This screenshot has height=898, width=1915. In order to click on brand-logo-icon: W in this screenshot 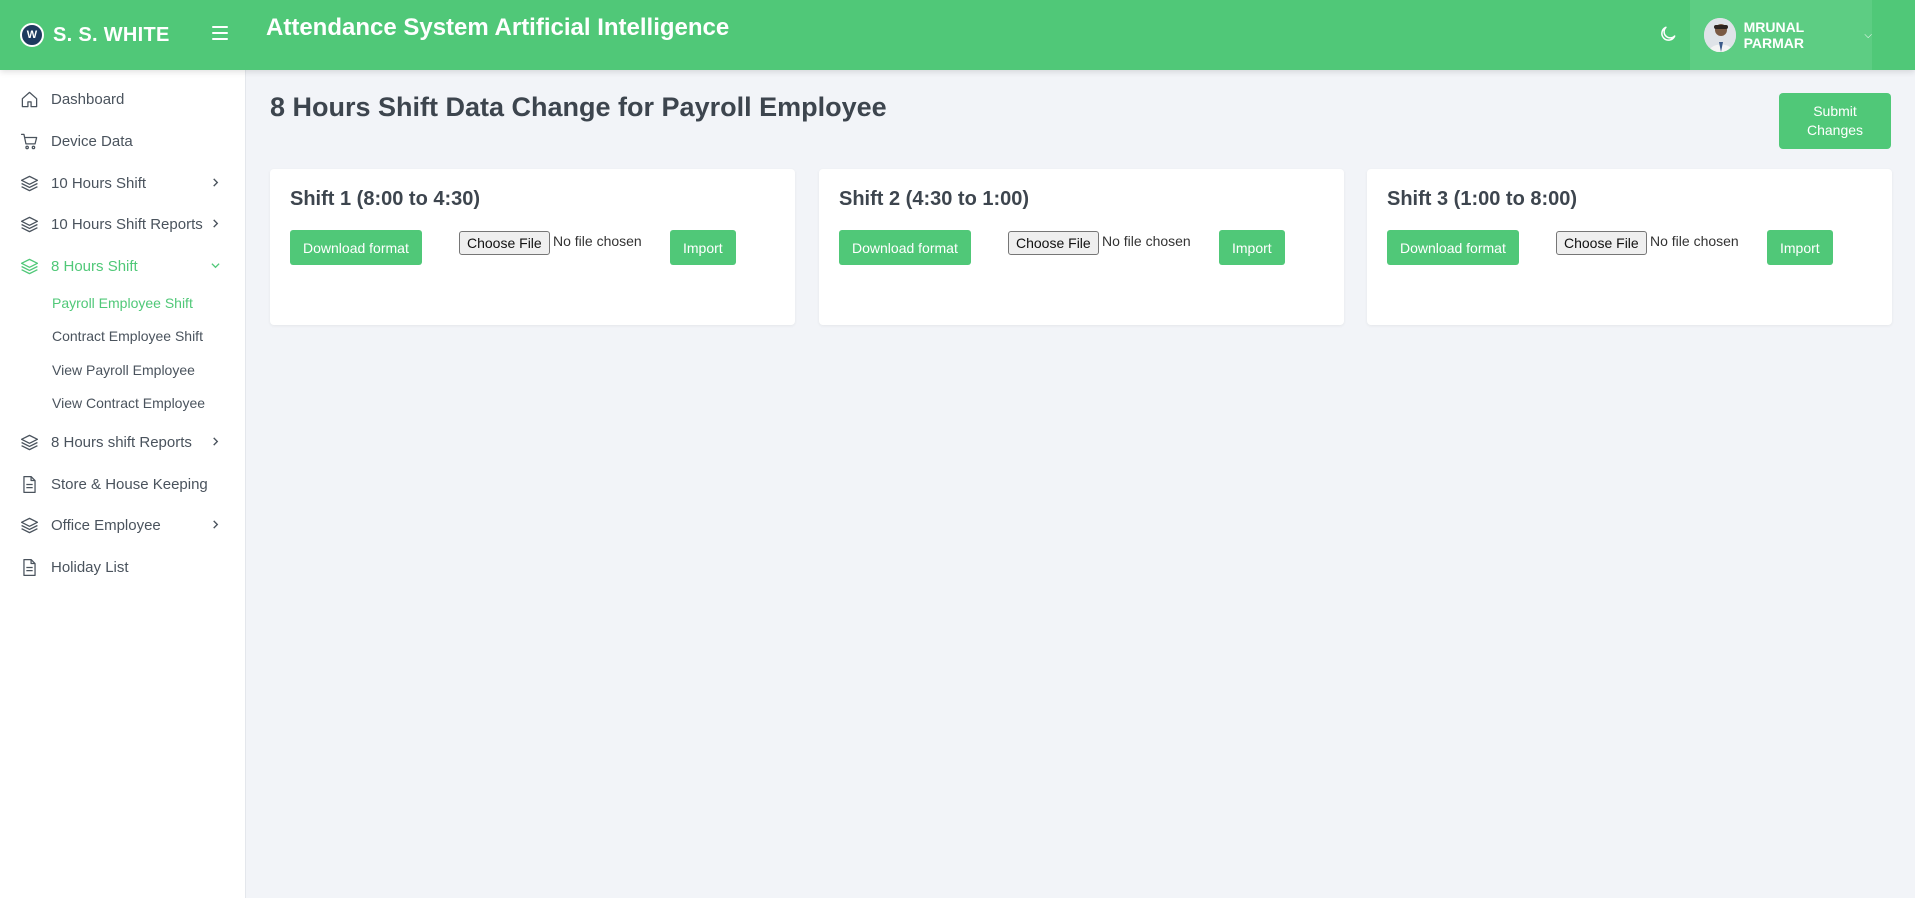, I will do `click(32, 35)`.